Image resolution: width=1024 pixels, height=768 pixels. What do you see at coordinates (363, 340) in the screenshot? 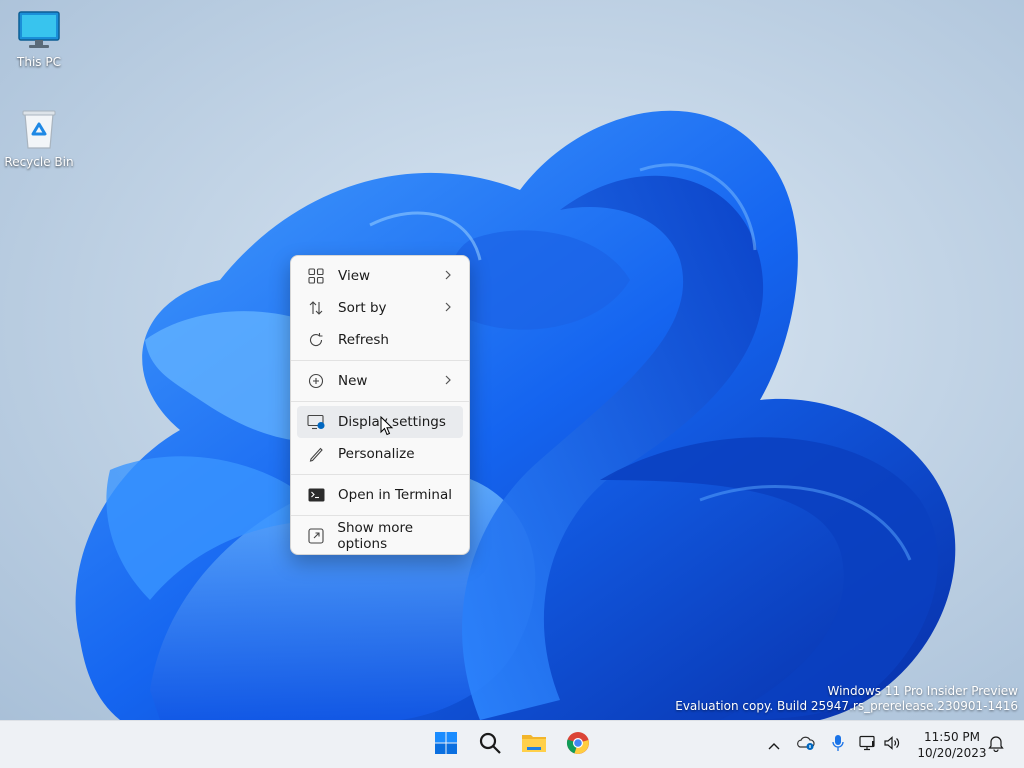
I see `menu-item-label: Refresh` at bounding box center [363, 340].